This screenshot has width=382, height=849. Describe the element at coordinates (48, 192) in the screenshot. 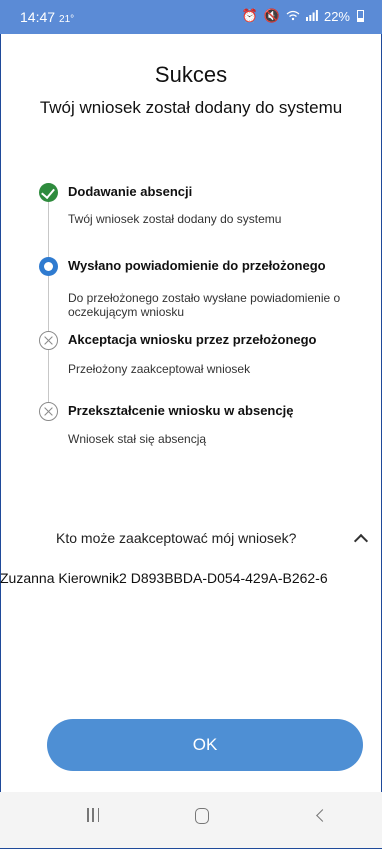

I see `check-circle-icon` at that location.